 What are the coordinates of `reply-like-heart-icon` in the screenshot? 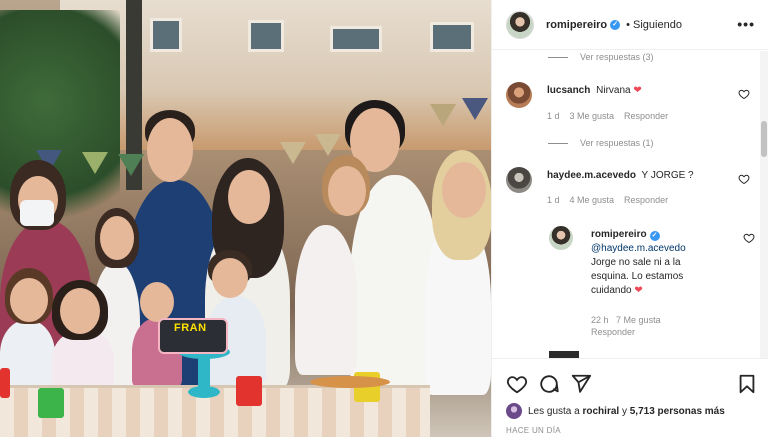 It's located at (749, 238).